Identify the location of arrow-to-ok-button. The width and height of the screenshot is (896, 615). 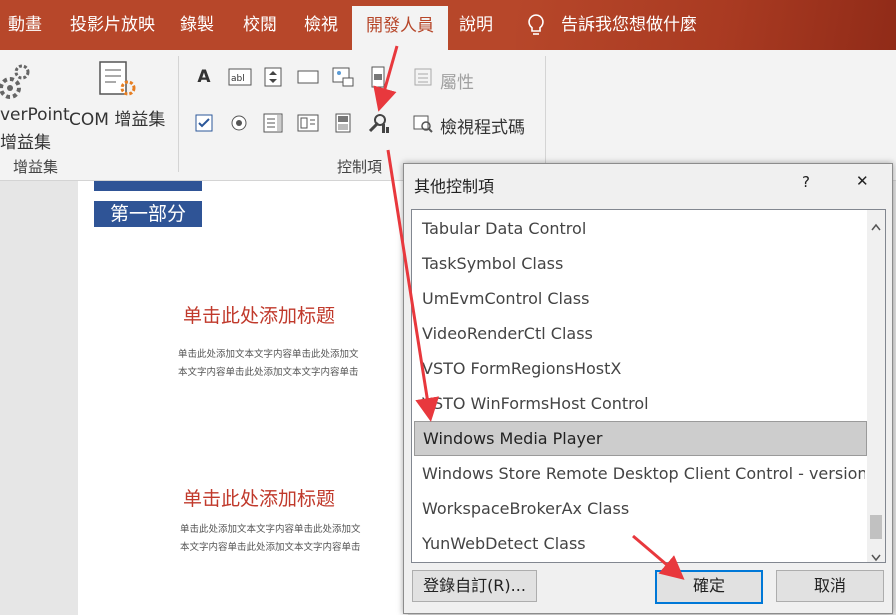
(658, 557).